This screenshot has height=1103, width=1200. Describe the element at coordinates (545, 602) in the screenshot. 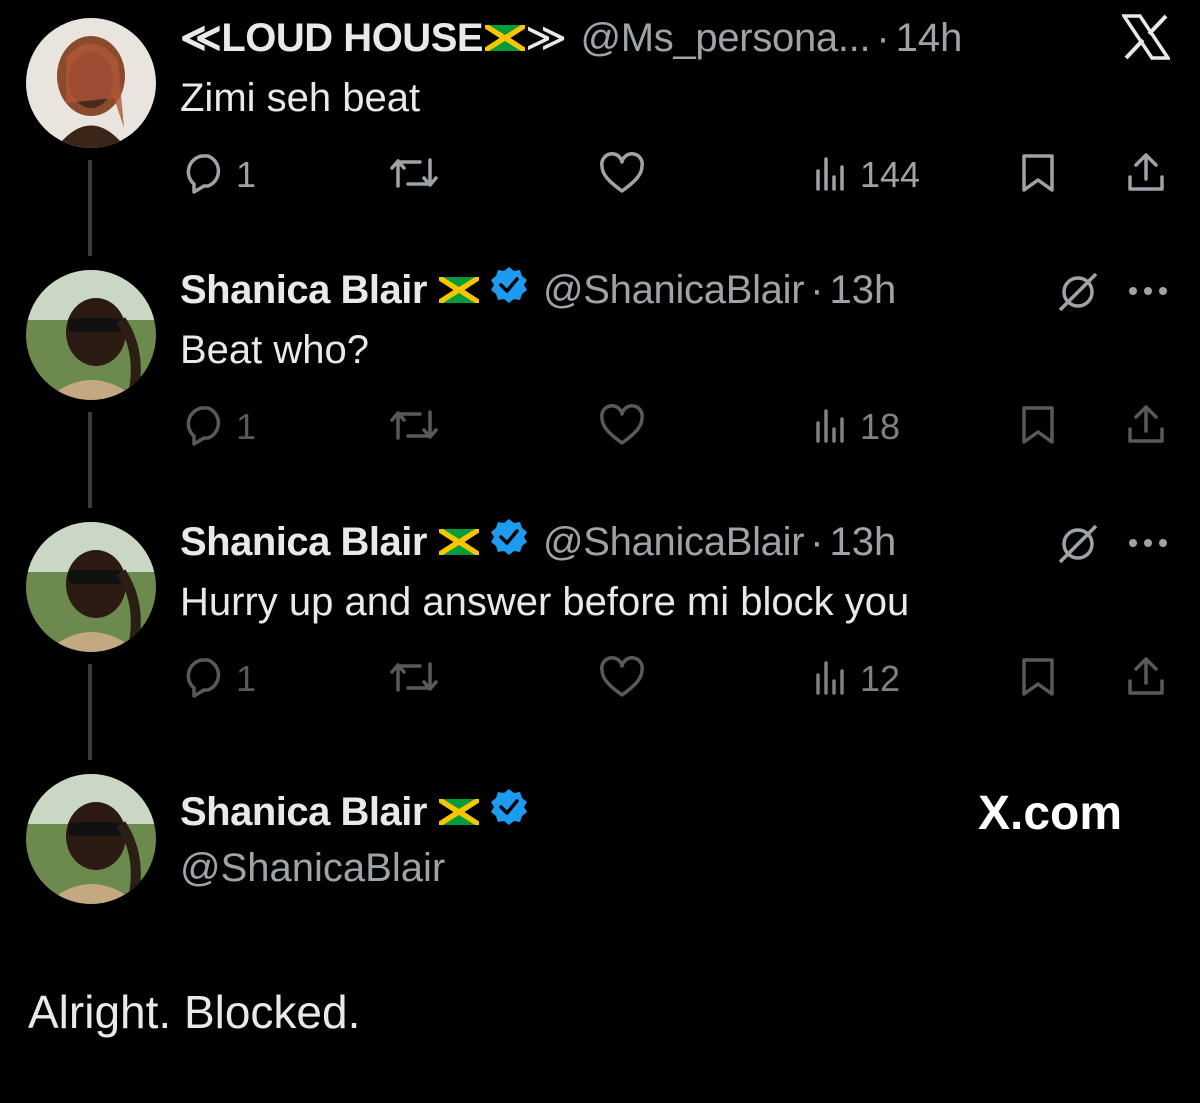

I see `tweet-text: Hurry up and answer before mi block you` at that location.